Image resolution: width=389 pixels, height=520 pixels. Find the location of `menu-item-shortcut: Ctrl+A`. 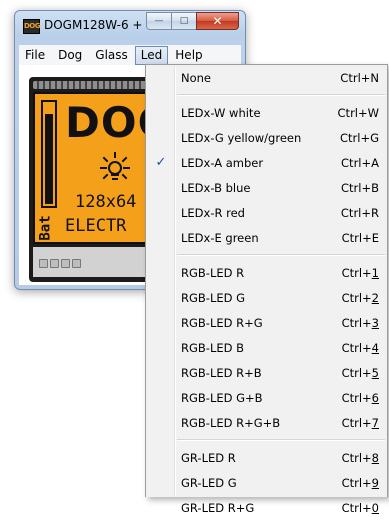

menu-item-shortcut: Ctrl+A is located at coordinates (360, 162).